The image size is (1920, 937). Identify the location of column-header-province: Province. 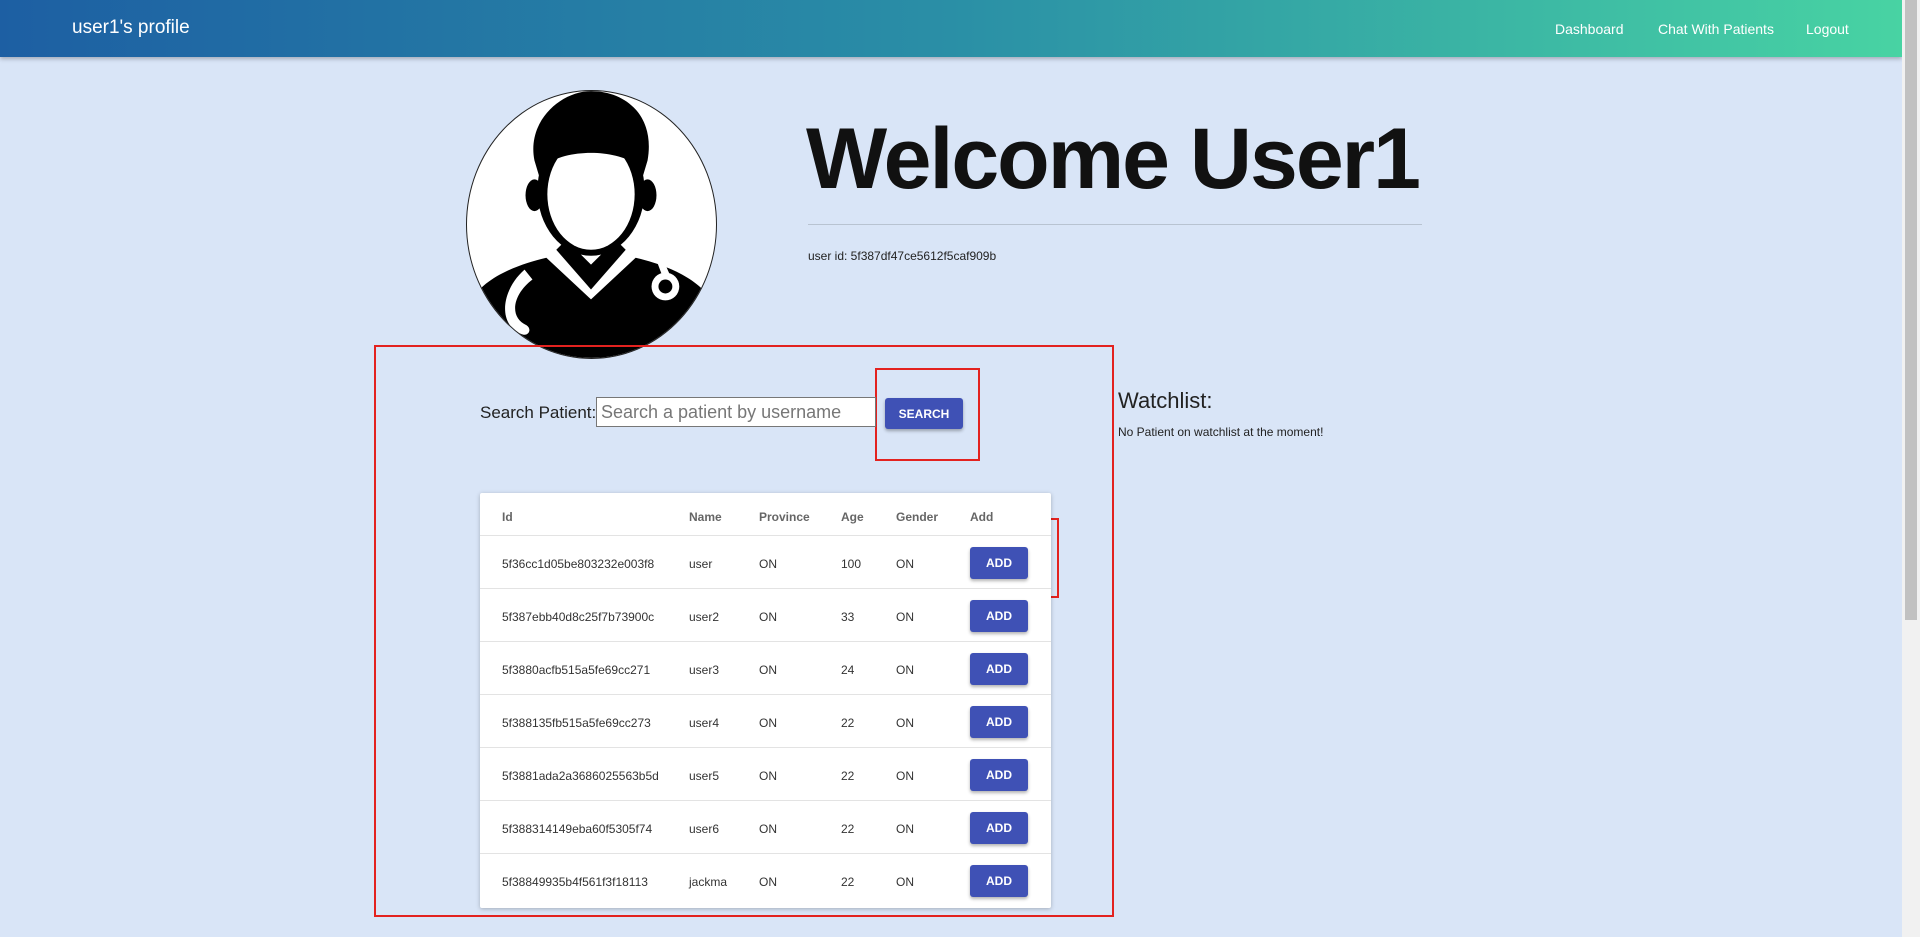
(784, 517).